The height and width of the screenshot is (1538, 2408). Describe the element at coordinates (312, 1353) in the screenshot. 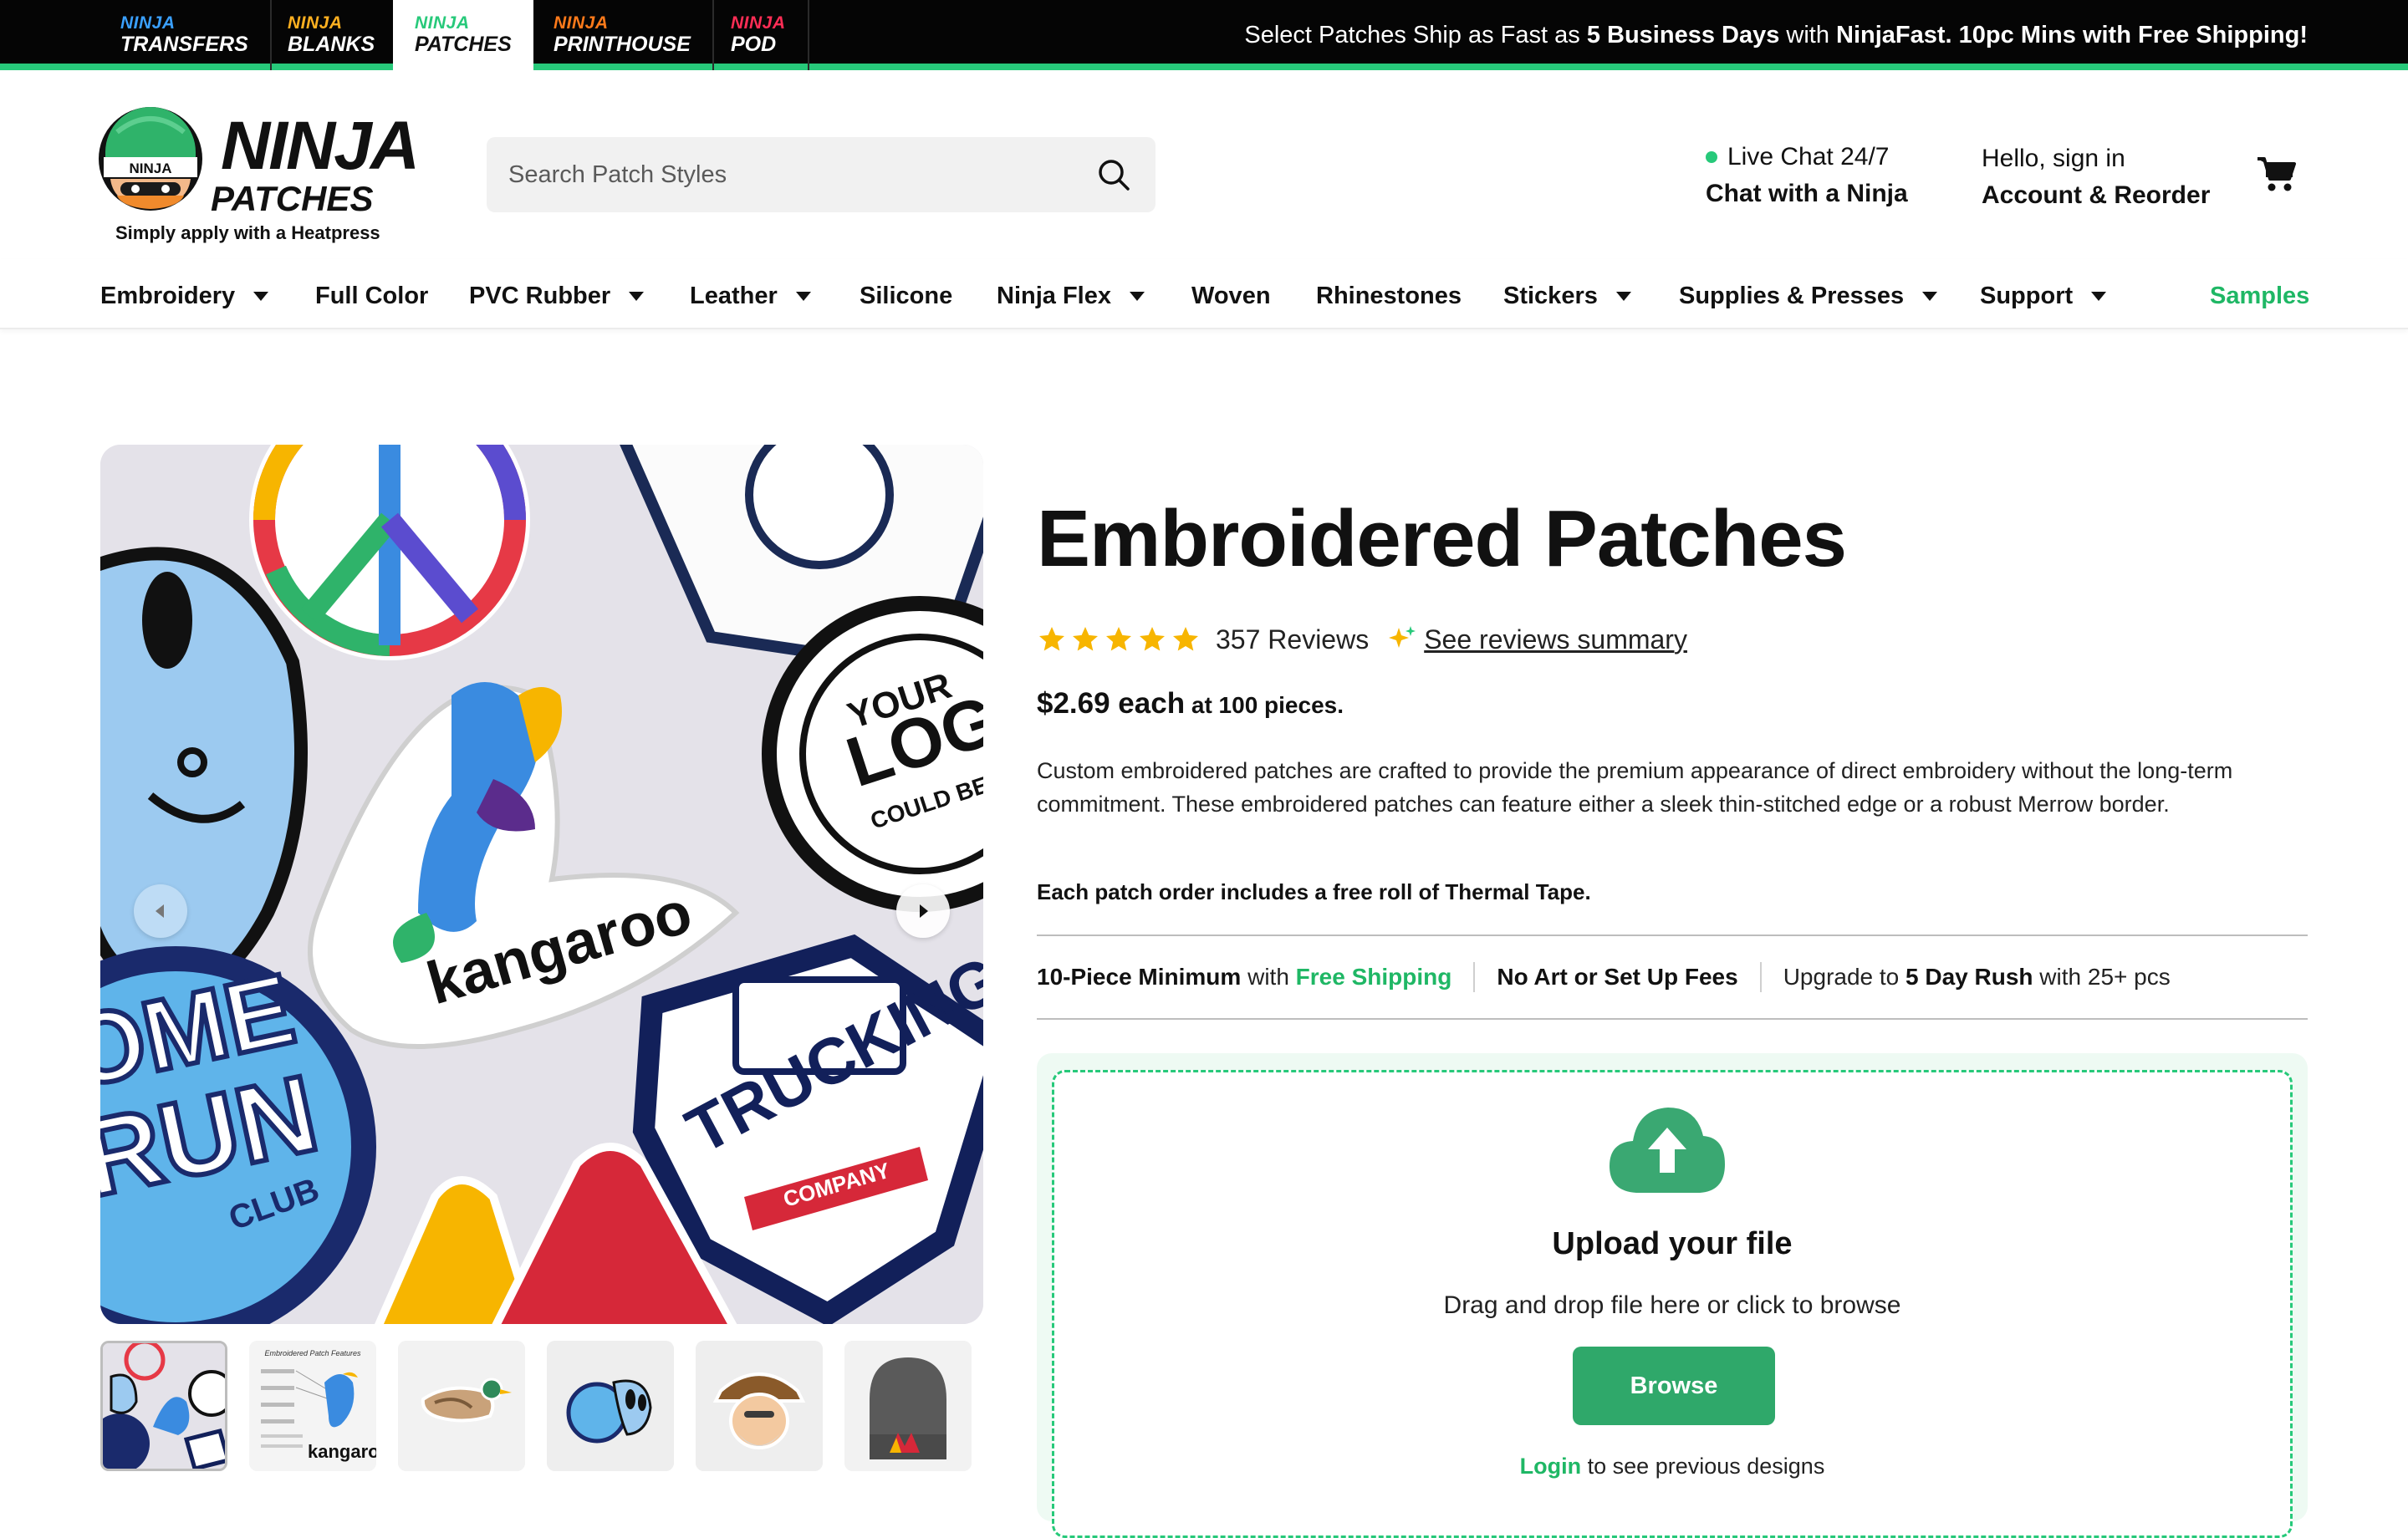

I see `thumbnail-title: Embroidered Patch Features` at that location.